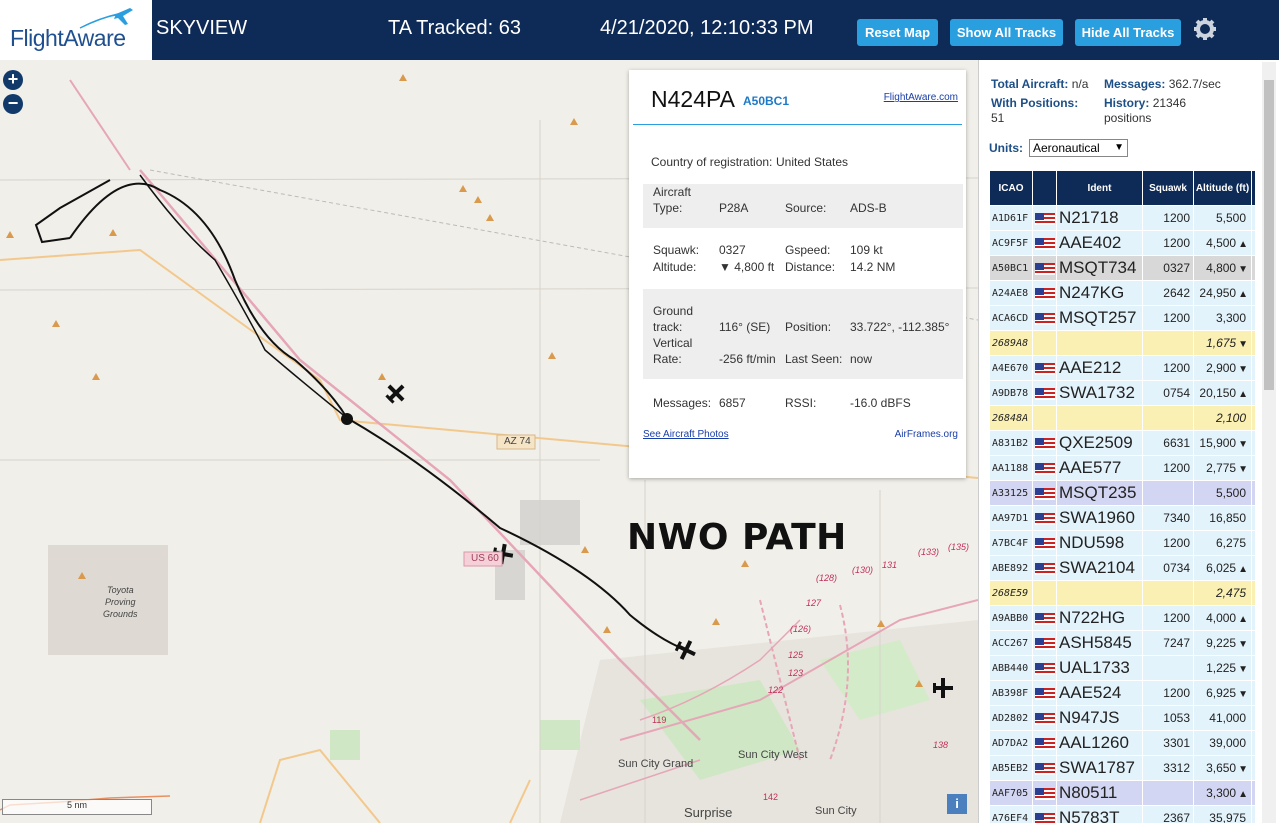 The width and height of the screenshot is (1279, 823). What do you see at coordinates (1044, 188) in the screenshot?
I see `col-flag` at bounding box center [1044, 188].